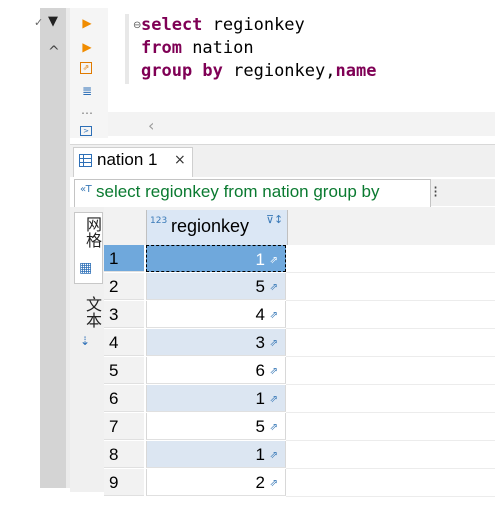  What do you see at coordinates (53, 248) in the screenshot?
I see `left-gutter` at bounding box center [53, 248].